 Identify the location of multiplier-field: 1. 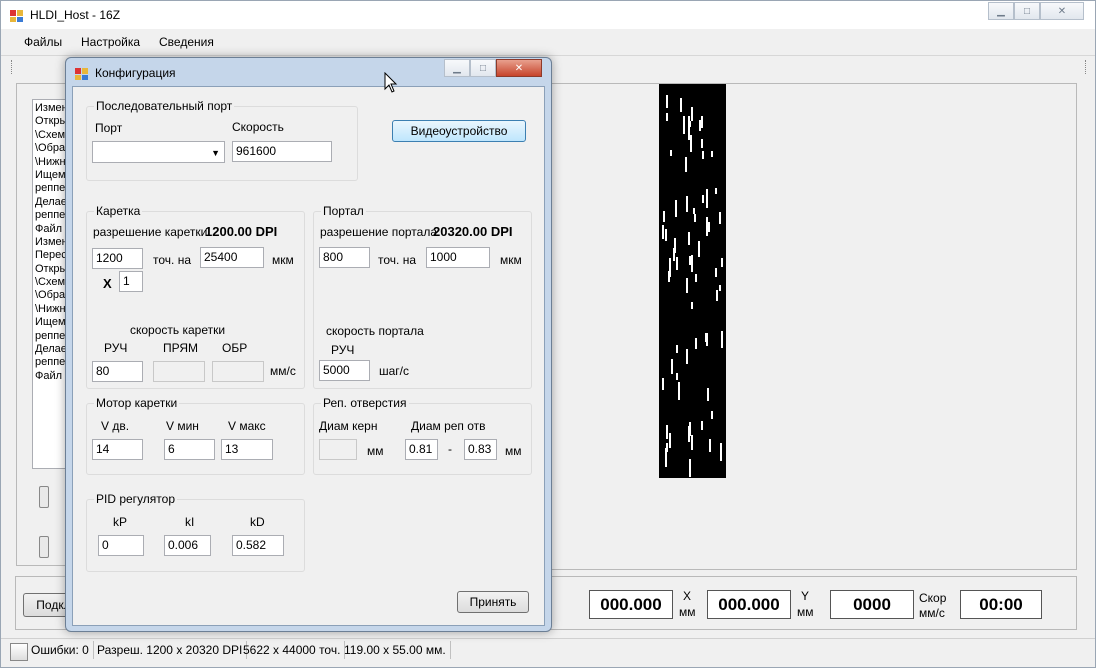
(131, 281).